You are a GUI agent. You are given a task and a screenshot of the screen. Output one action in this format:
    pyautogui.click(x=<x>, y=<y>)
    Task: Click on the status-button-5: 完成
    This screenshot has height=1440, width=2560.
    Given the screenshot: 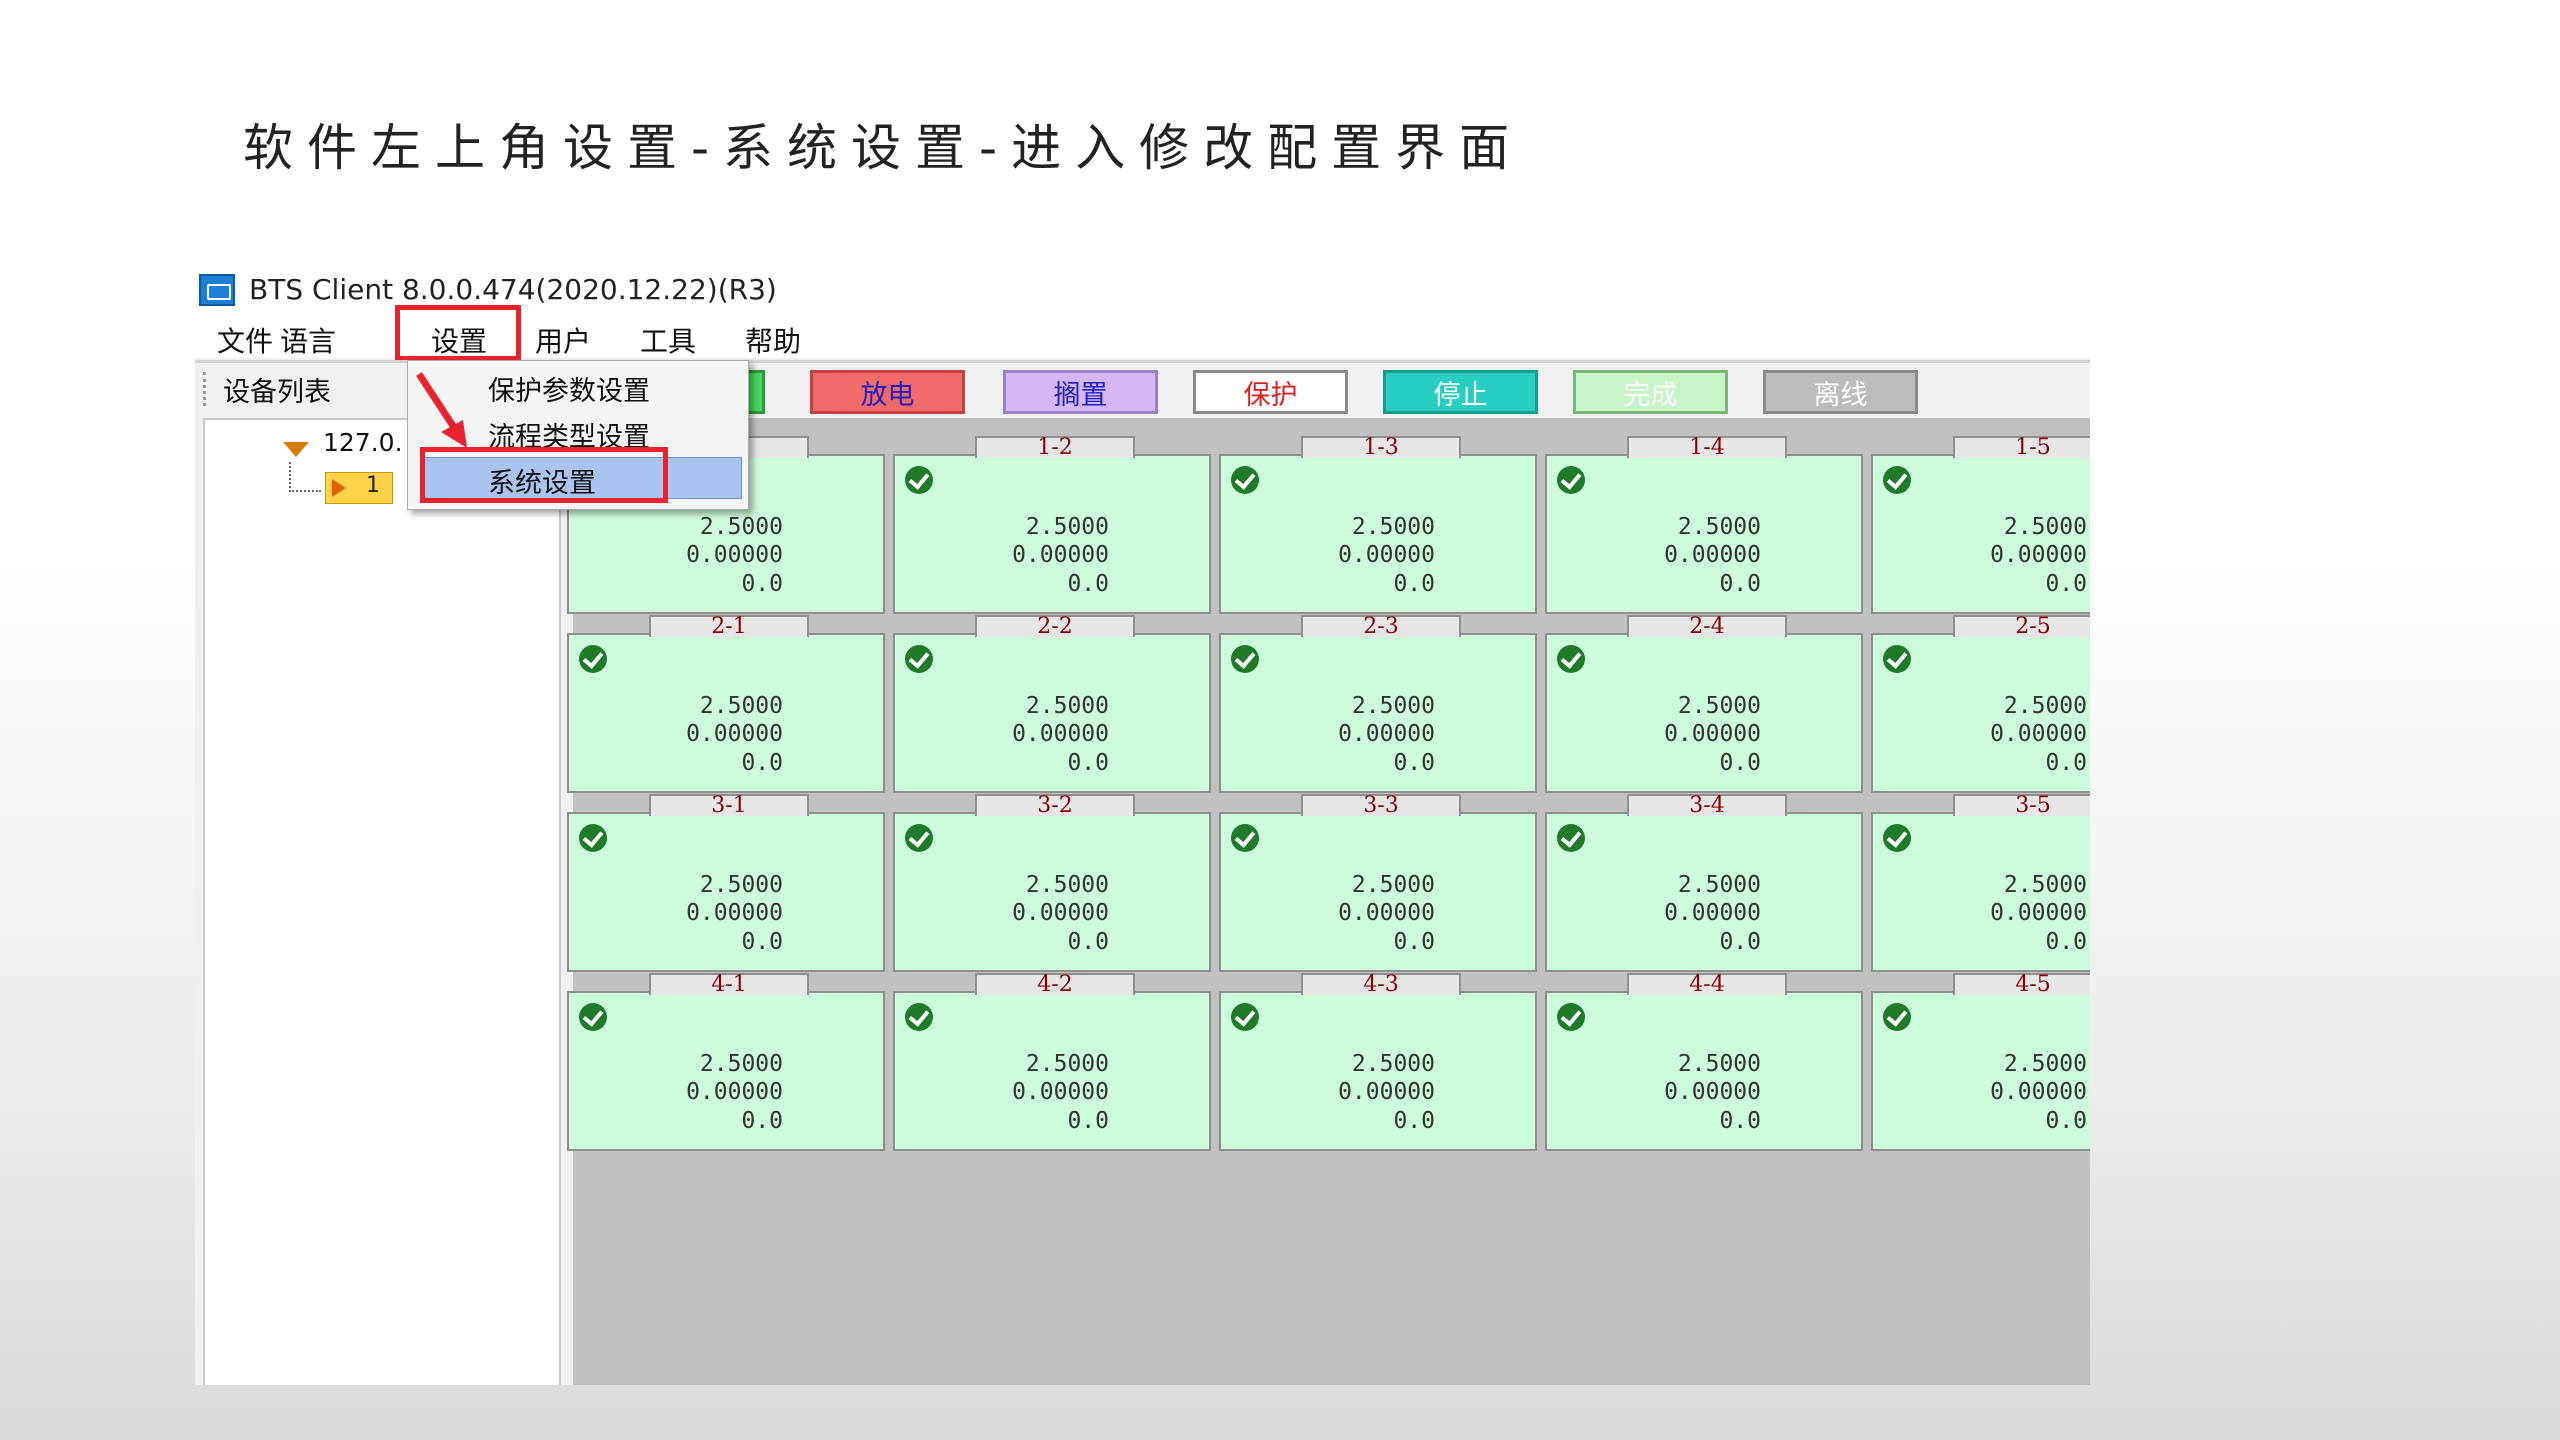 What is the action you would take?
    pyautogui.click(x=1650, y=392)
    